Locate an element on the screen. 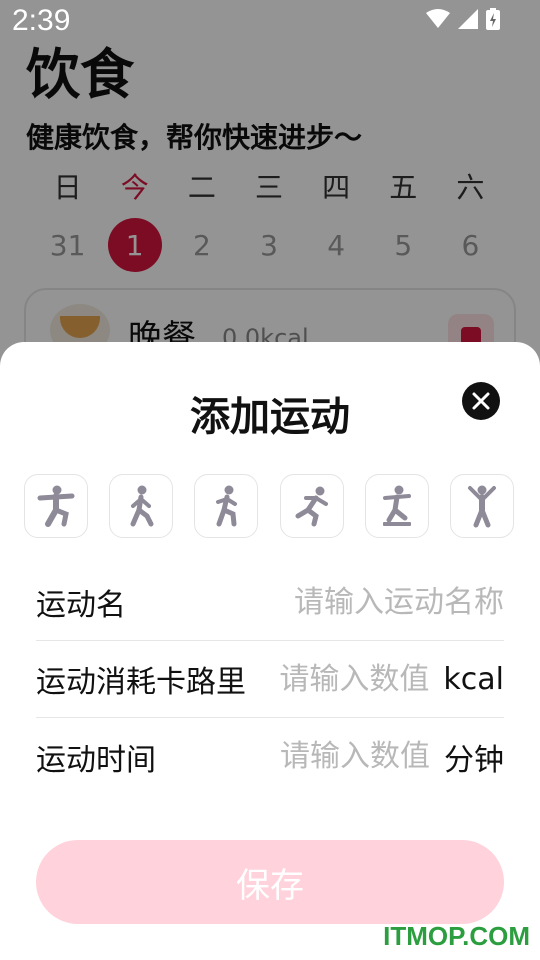 This screenshot has height=960, width=540. watermark: ITMOP.COM is located at coordinates (456, 936).